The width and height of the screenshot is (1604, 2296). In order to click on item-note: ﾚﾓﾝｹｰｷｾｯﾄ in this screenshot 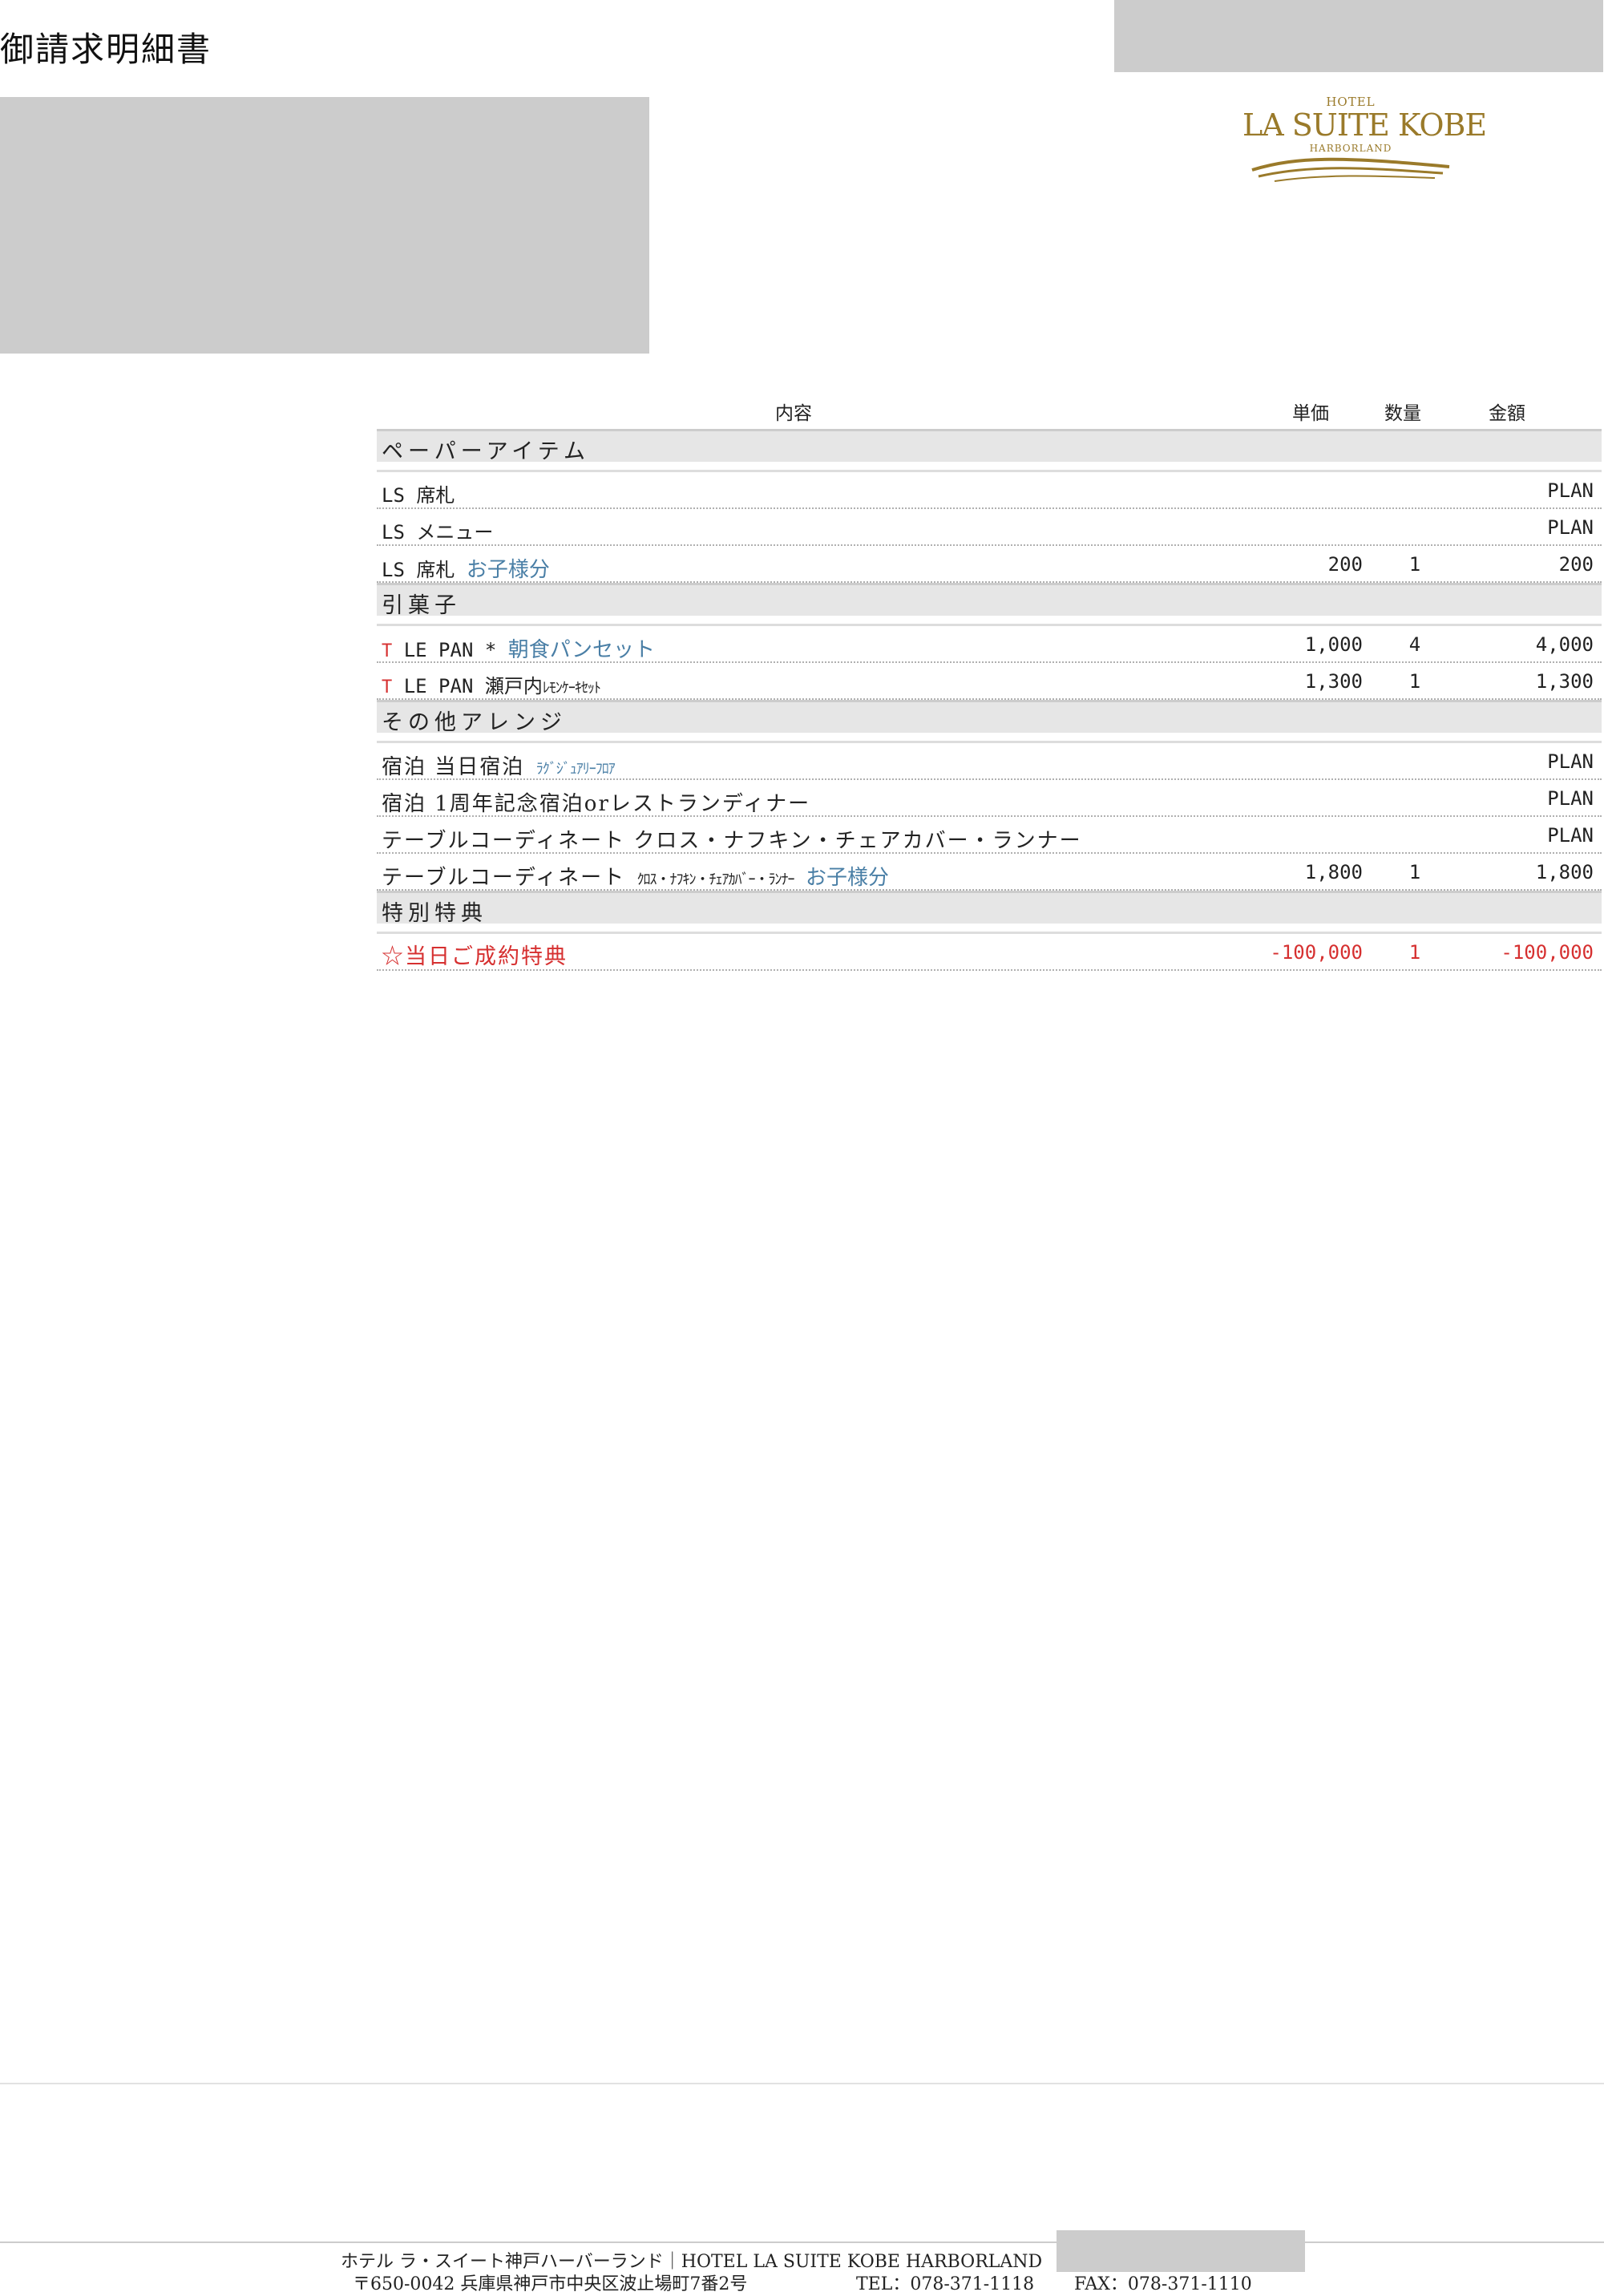, I will do `click(572, 688)`.